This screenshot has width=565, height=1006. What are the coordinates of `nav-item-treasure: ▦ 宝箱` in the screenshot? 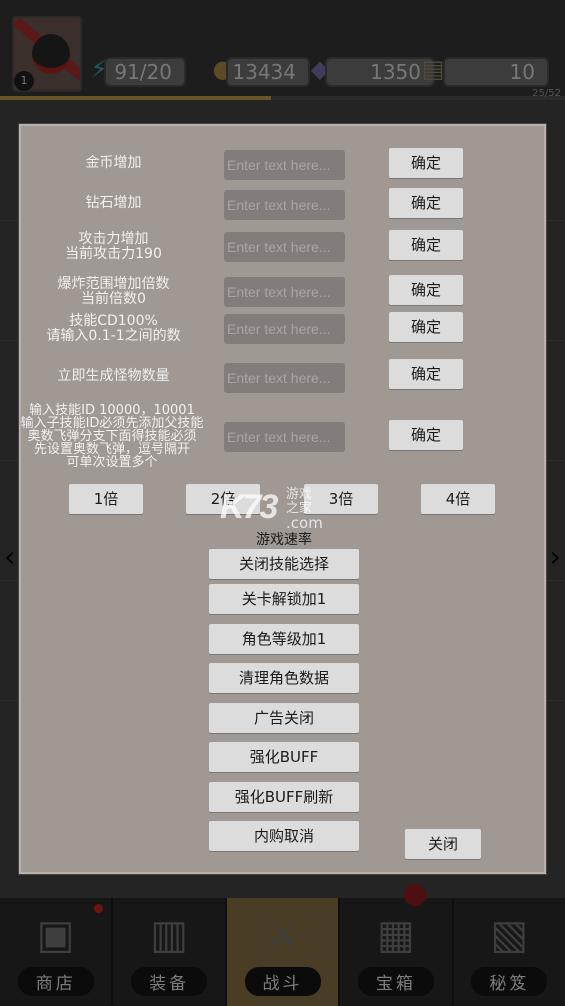 It's located at (397, 945).